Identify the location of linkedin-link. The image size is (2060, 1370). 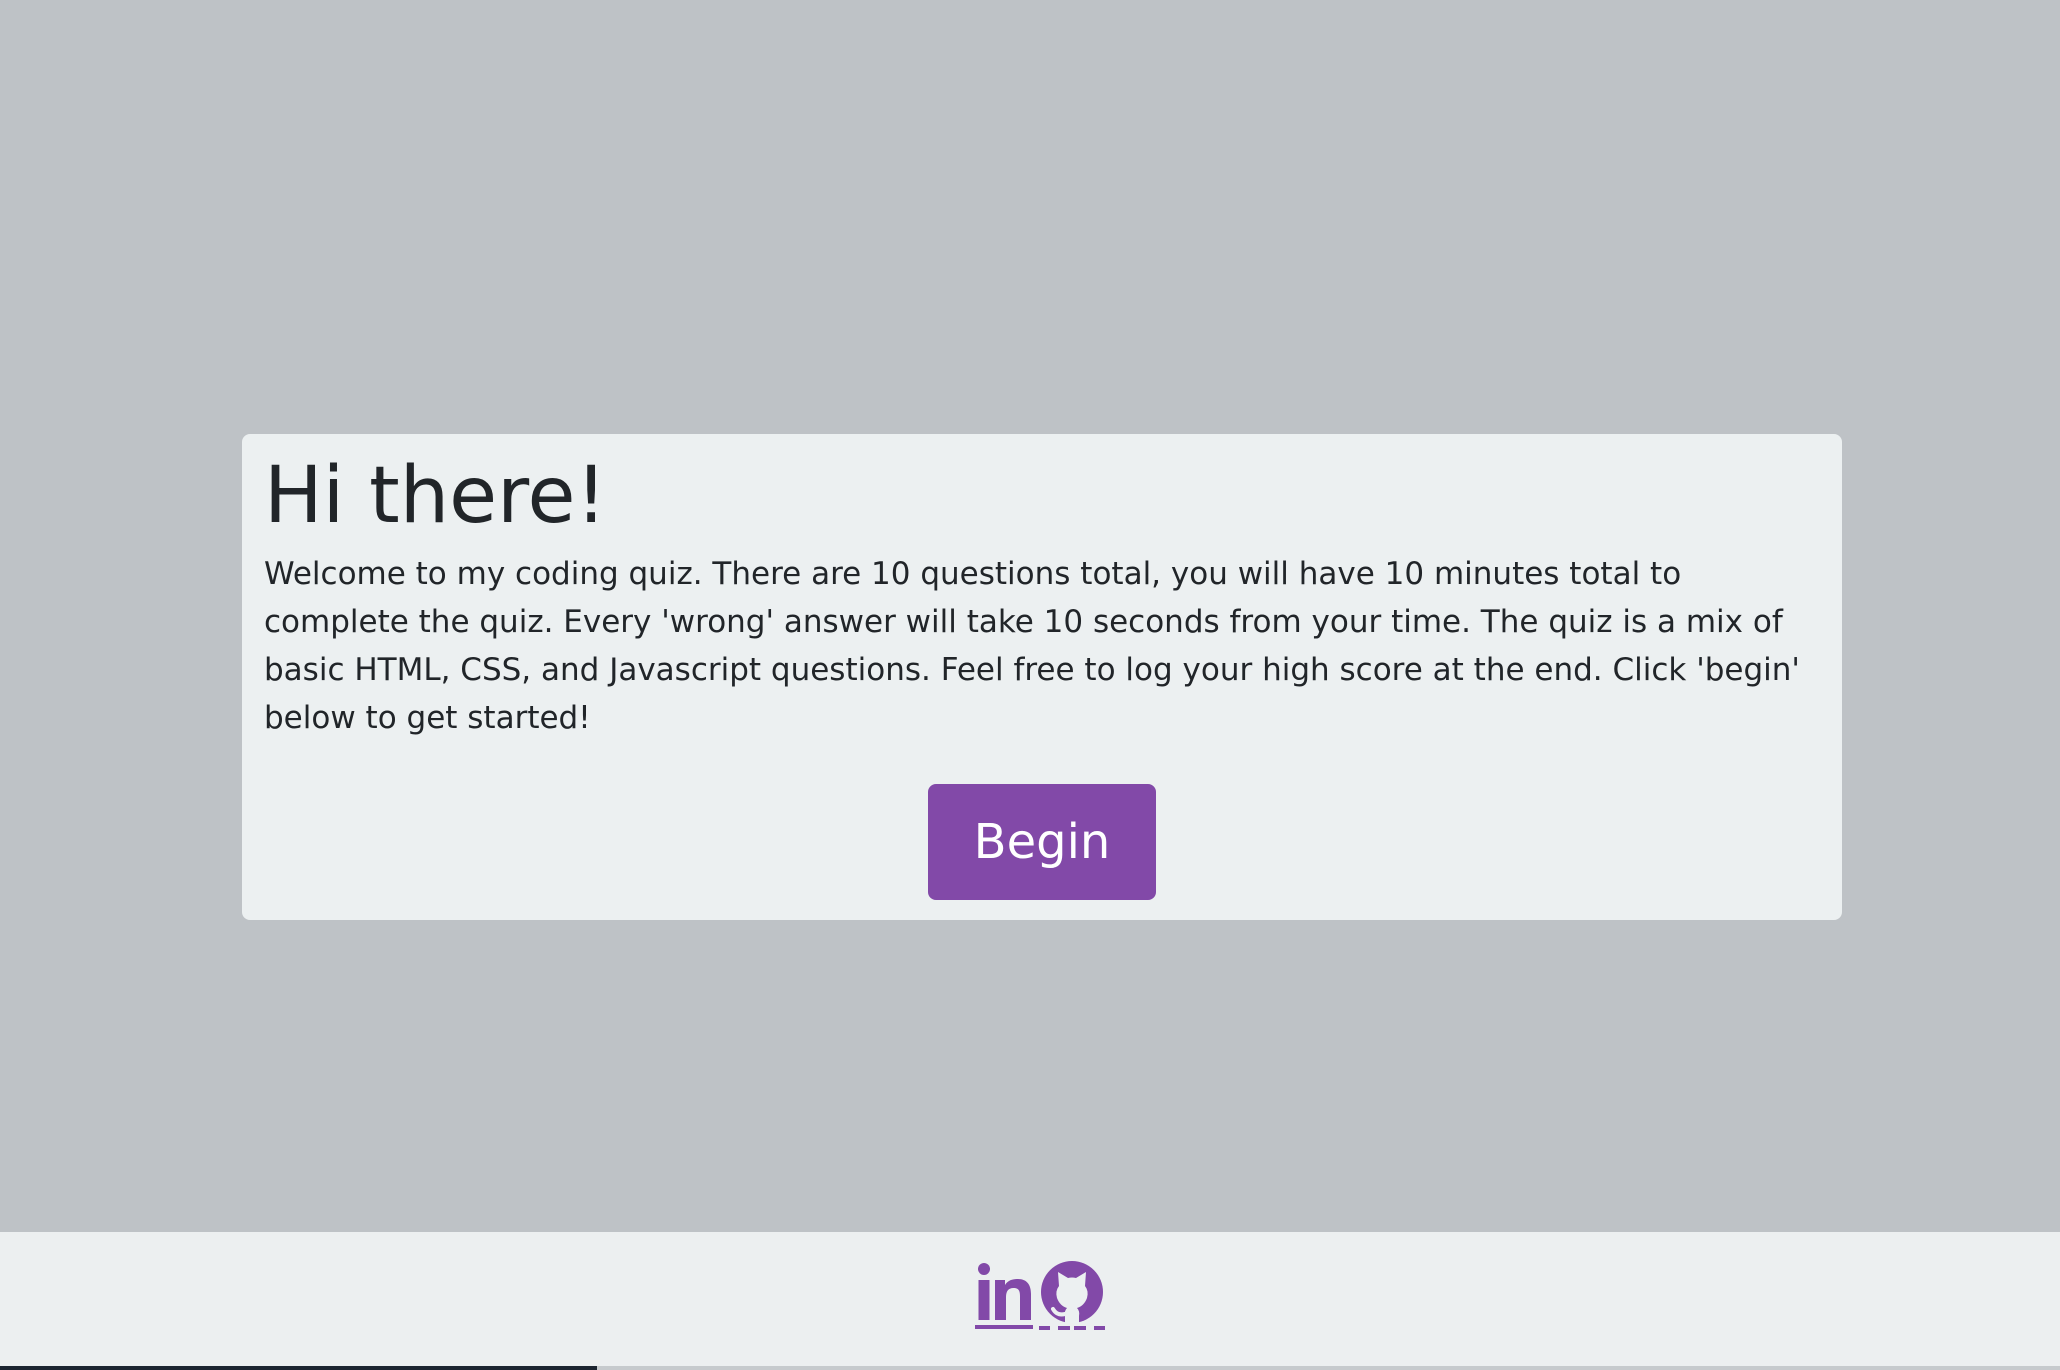
(1004, 1295).